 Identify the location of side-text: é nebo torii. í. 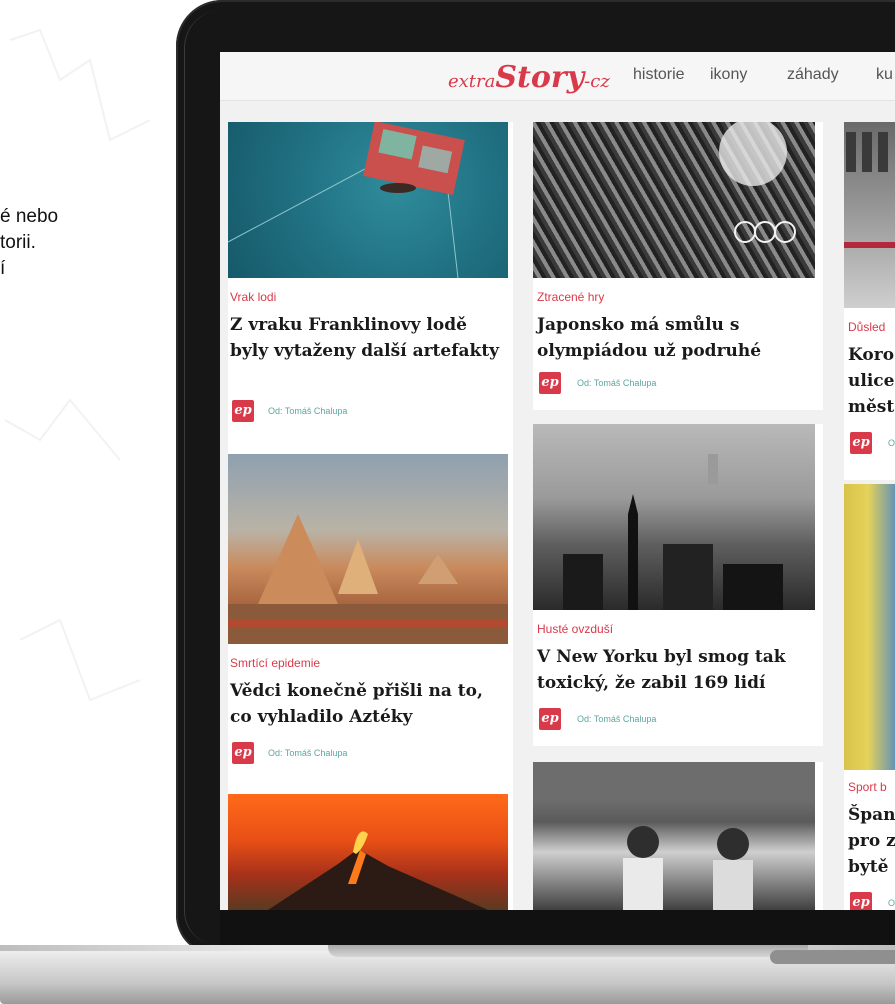
(29, 243).